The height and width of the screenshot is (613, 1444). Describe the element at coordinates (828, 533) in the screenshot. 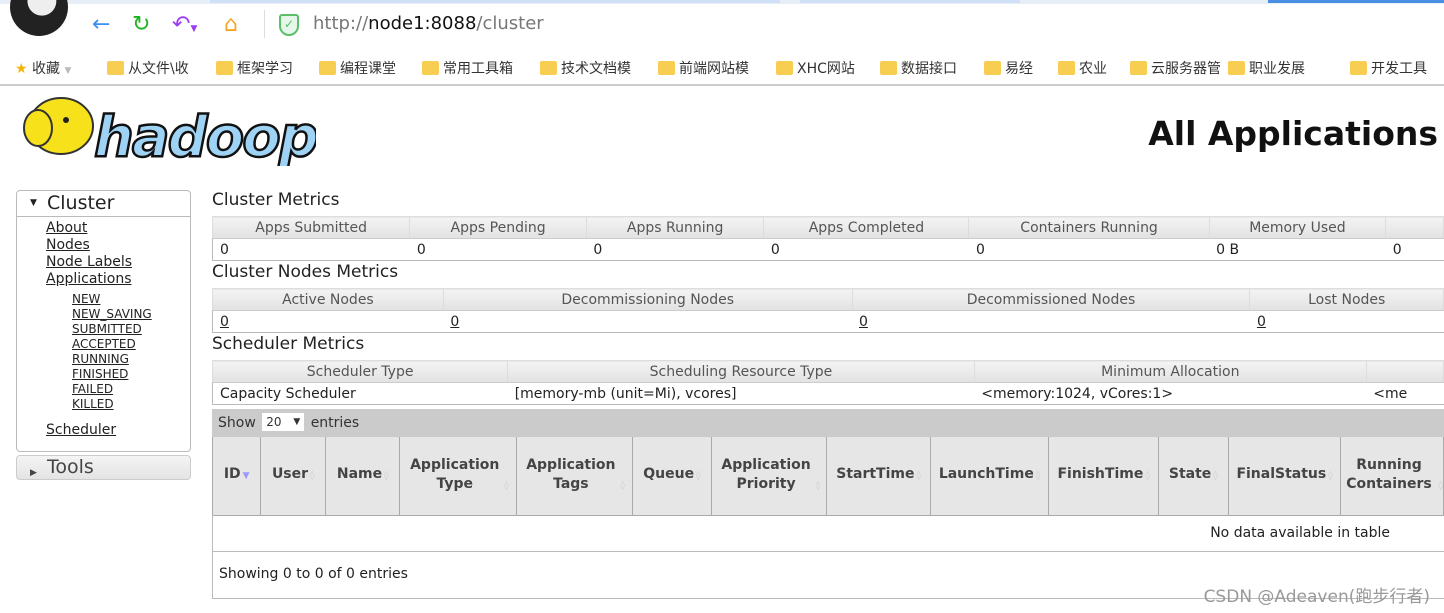

I see `empty-table-message: No data available in table` at that location.